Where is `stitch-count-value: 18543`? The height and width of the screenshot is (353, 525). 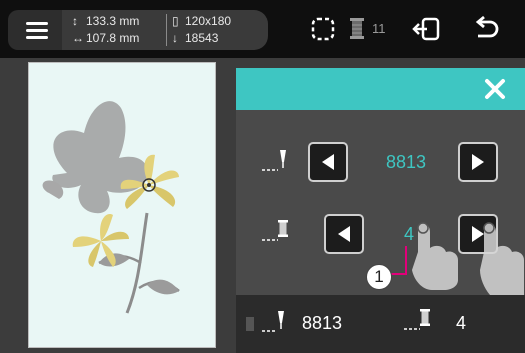 stitch-count-value: 18543 is located at coordinates (202, 38).